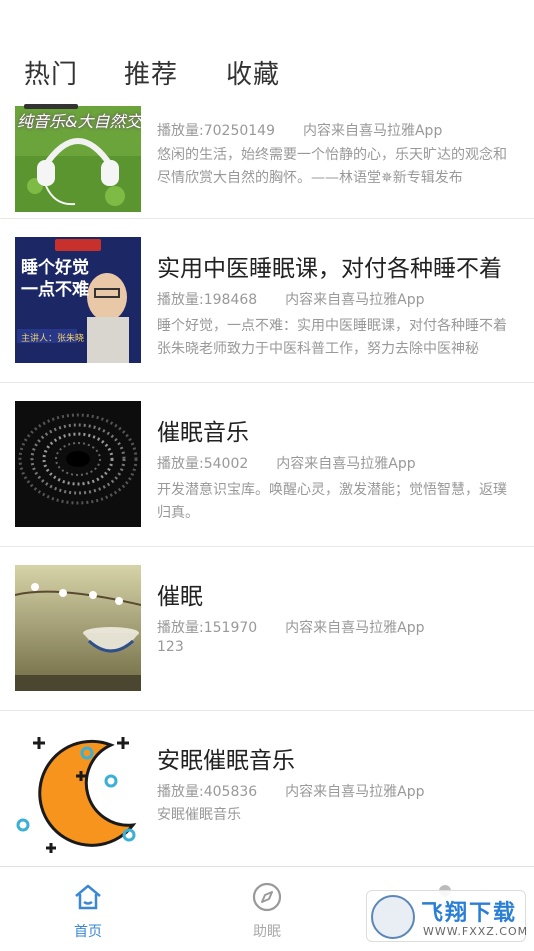 The image size is (534, 951). I want to click on item-title: 安眠催眠音乐, so click(226, 758).